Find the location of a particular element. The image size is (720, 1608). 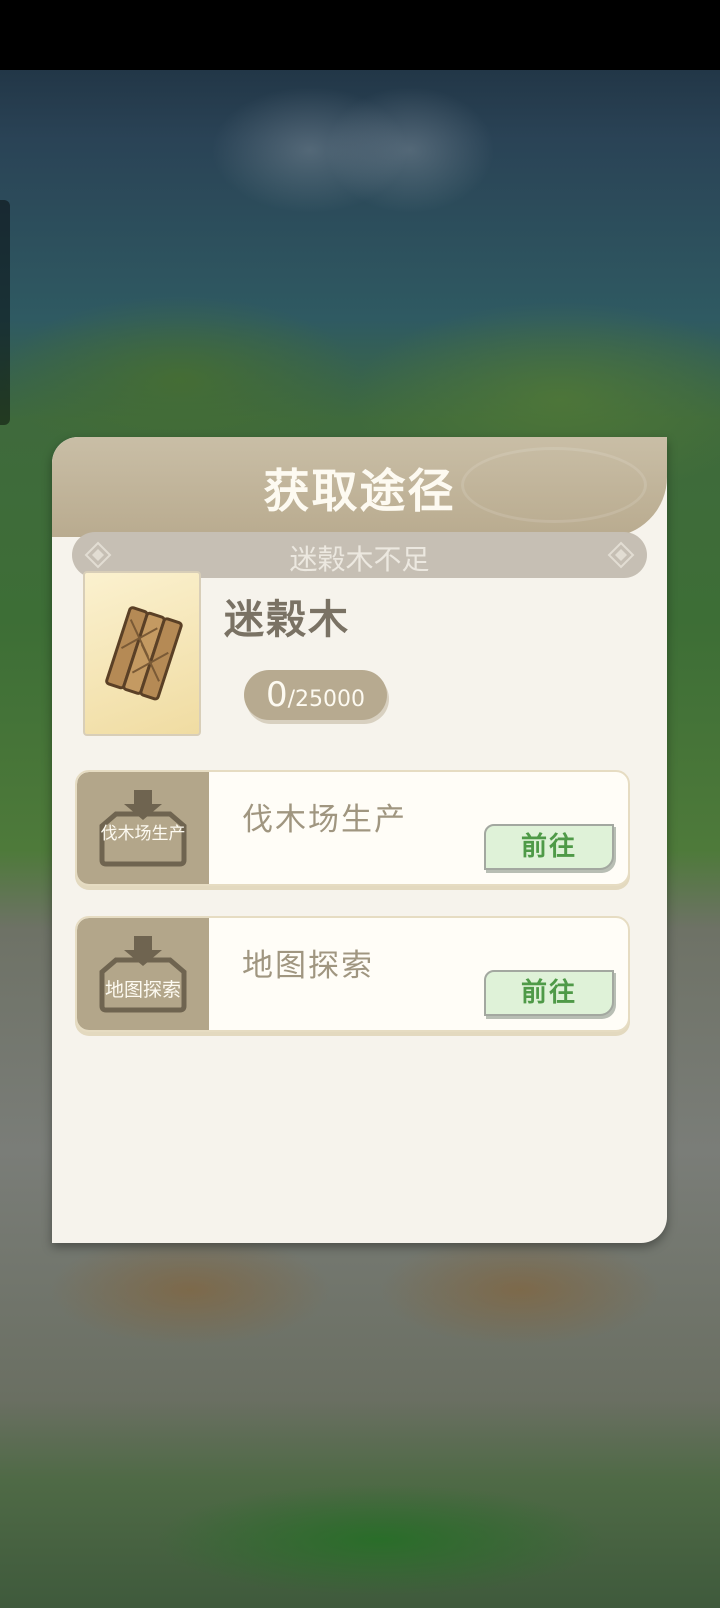

source-icon-label: 伐木场生产 is located at coordinates (143, 834).